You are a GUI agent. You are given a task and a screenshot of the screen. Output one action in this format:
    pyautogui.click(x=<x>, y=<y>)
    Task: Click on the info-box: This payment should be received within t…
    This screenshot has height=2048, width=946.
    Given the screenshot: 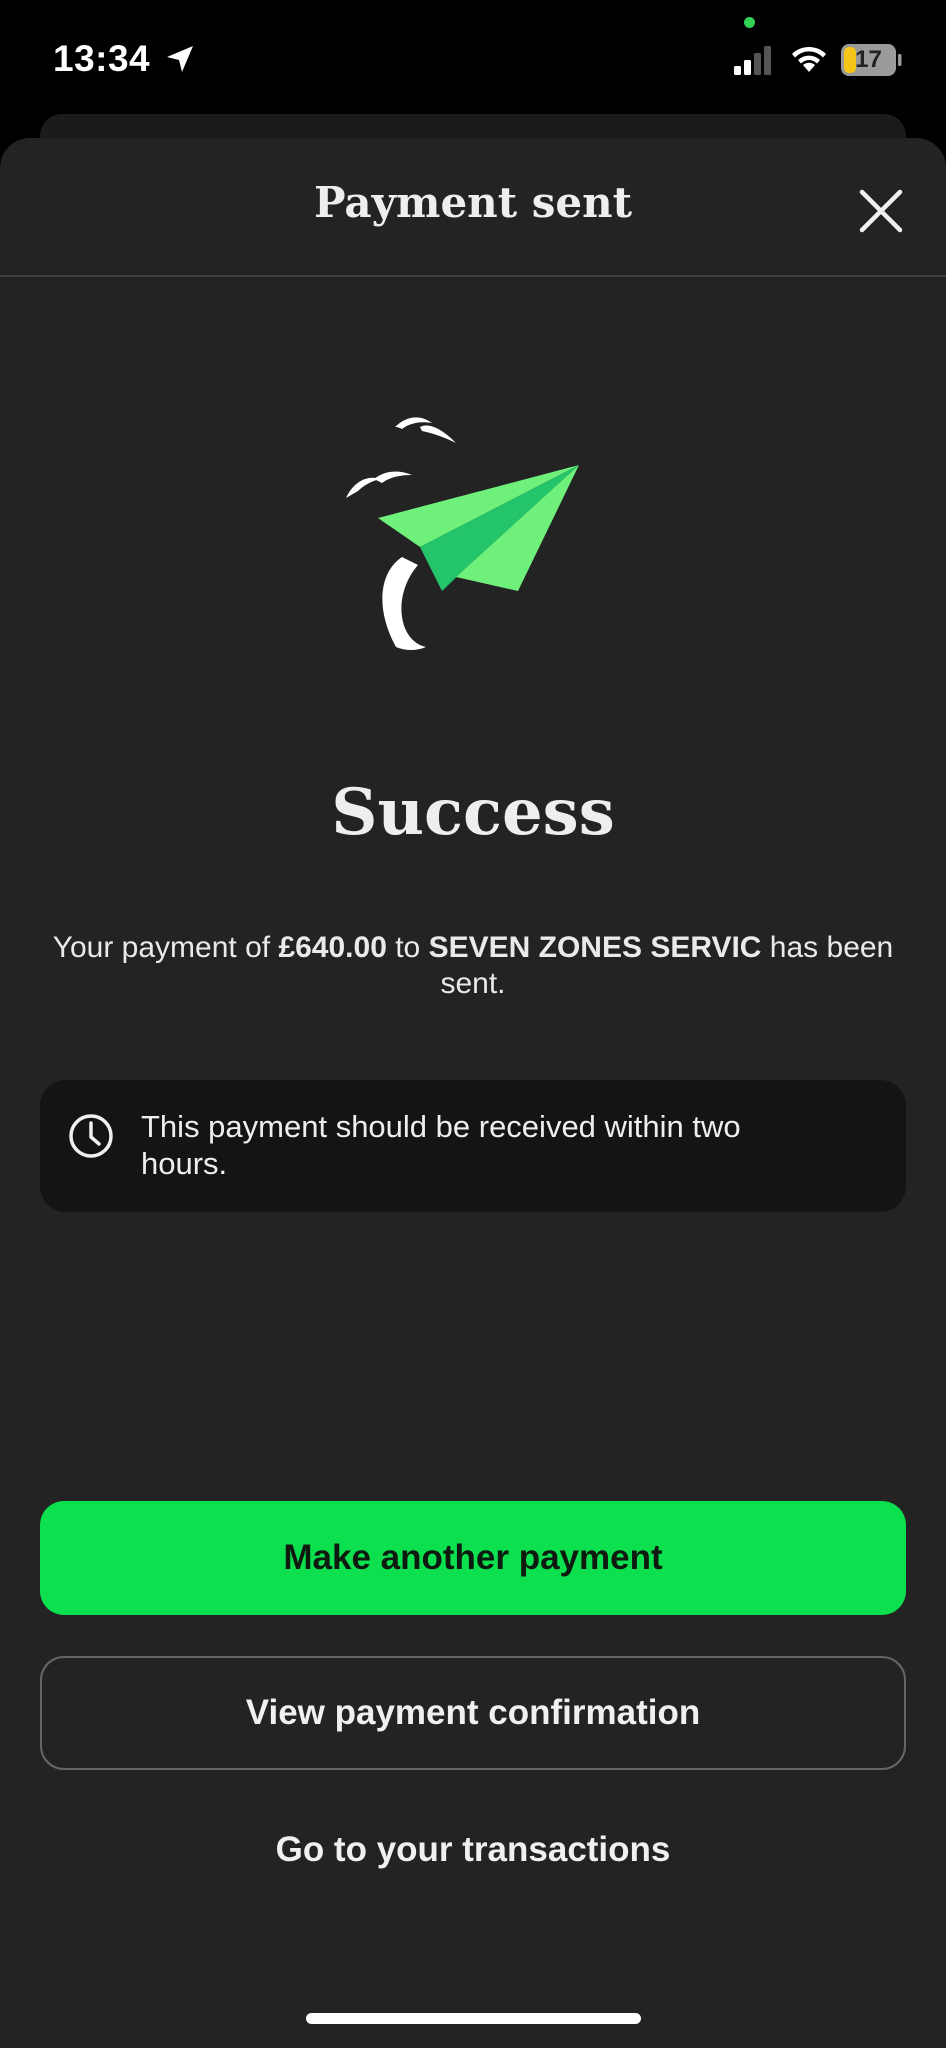 What is the action you would take?
    pyautogui.click(x=473, y=1146)
    